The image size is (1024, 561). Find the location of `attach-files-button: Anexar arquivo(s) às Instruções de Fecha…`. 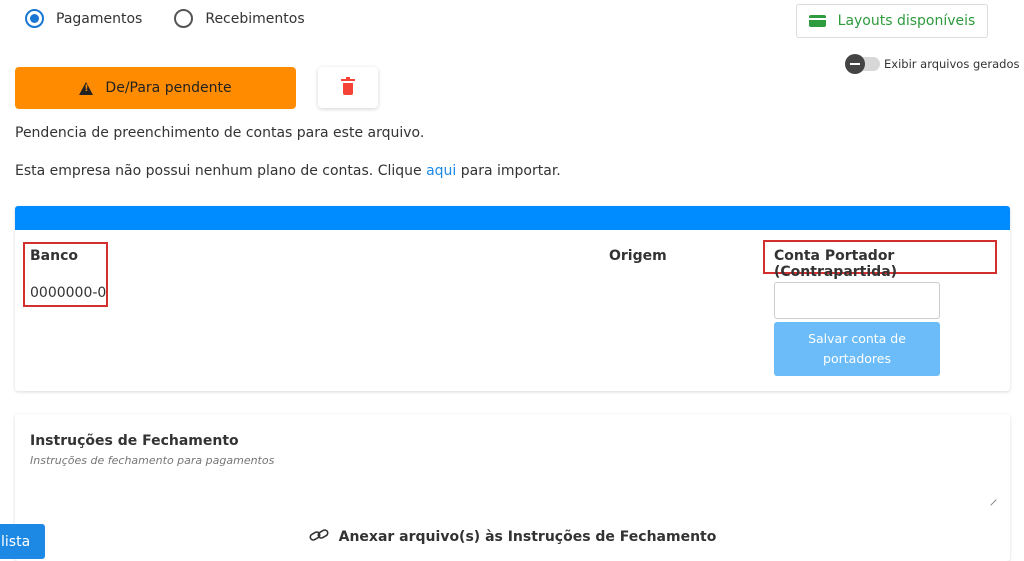

attach-files-button: Anexar arquivo(s) às Instruções de Fecha… is located at coordinates (512, 537).